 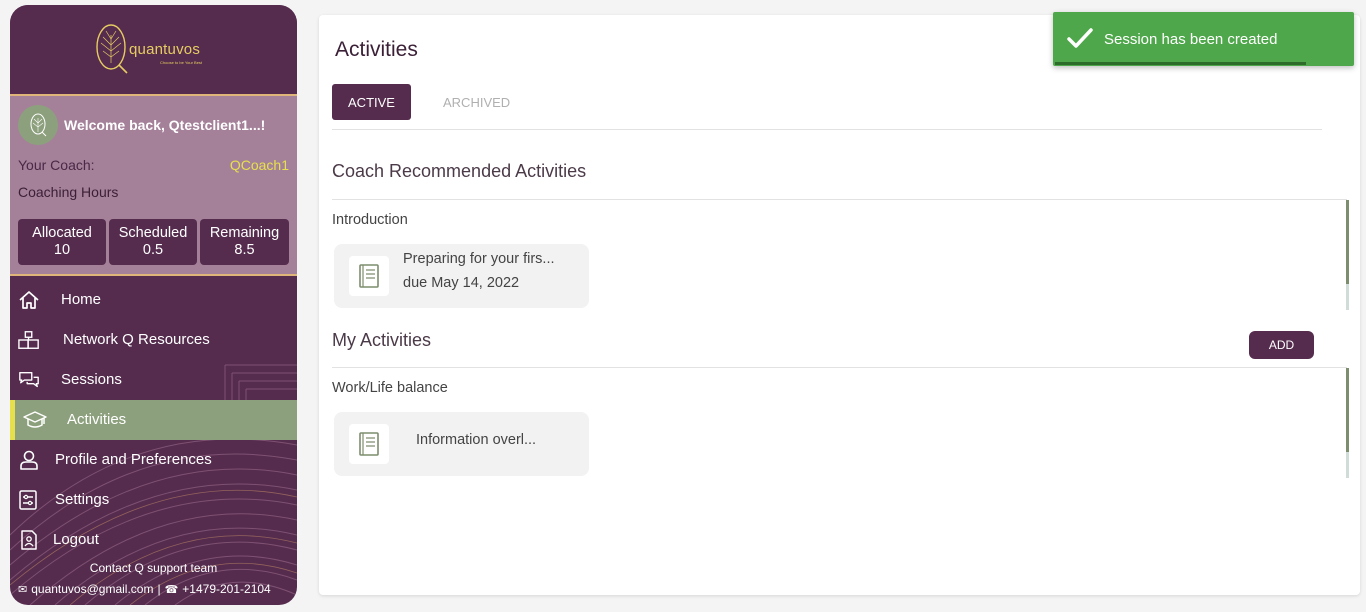 I want to click on graduation-cap-icon, so click(x=35, y=419).